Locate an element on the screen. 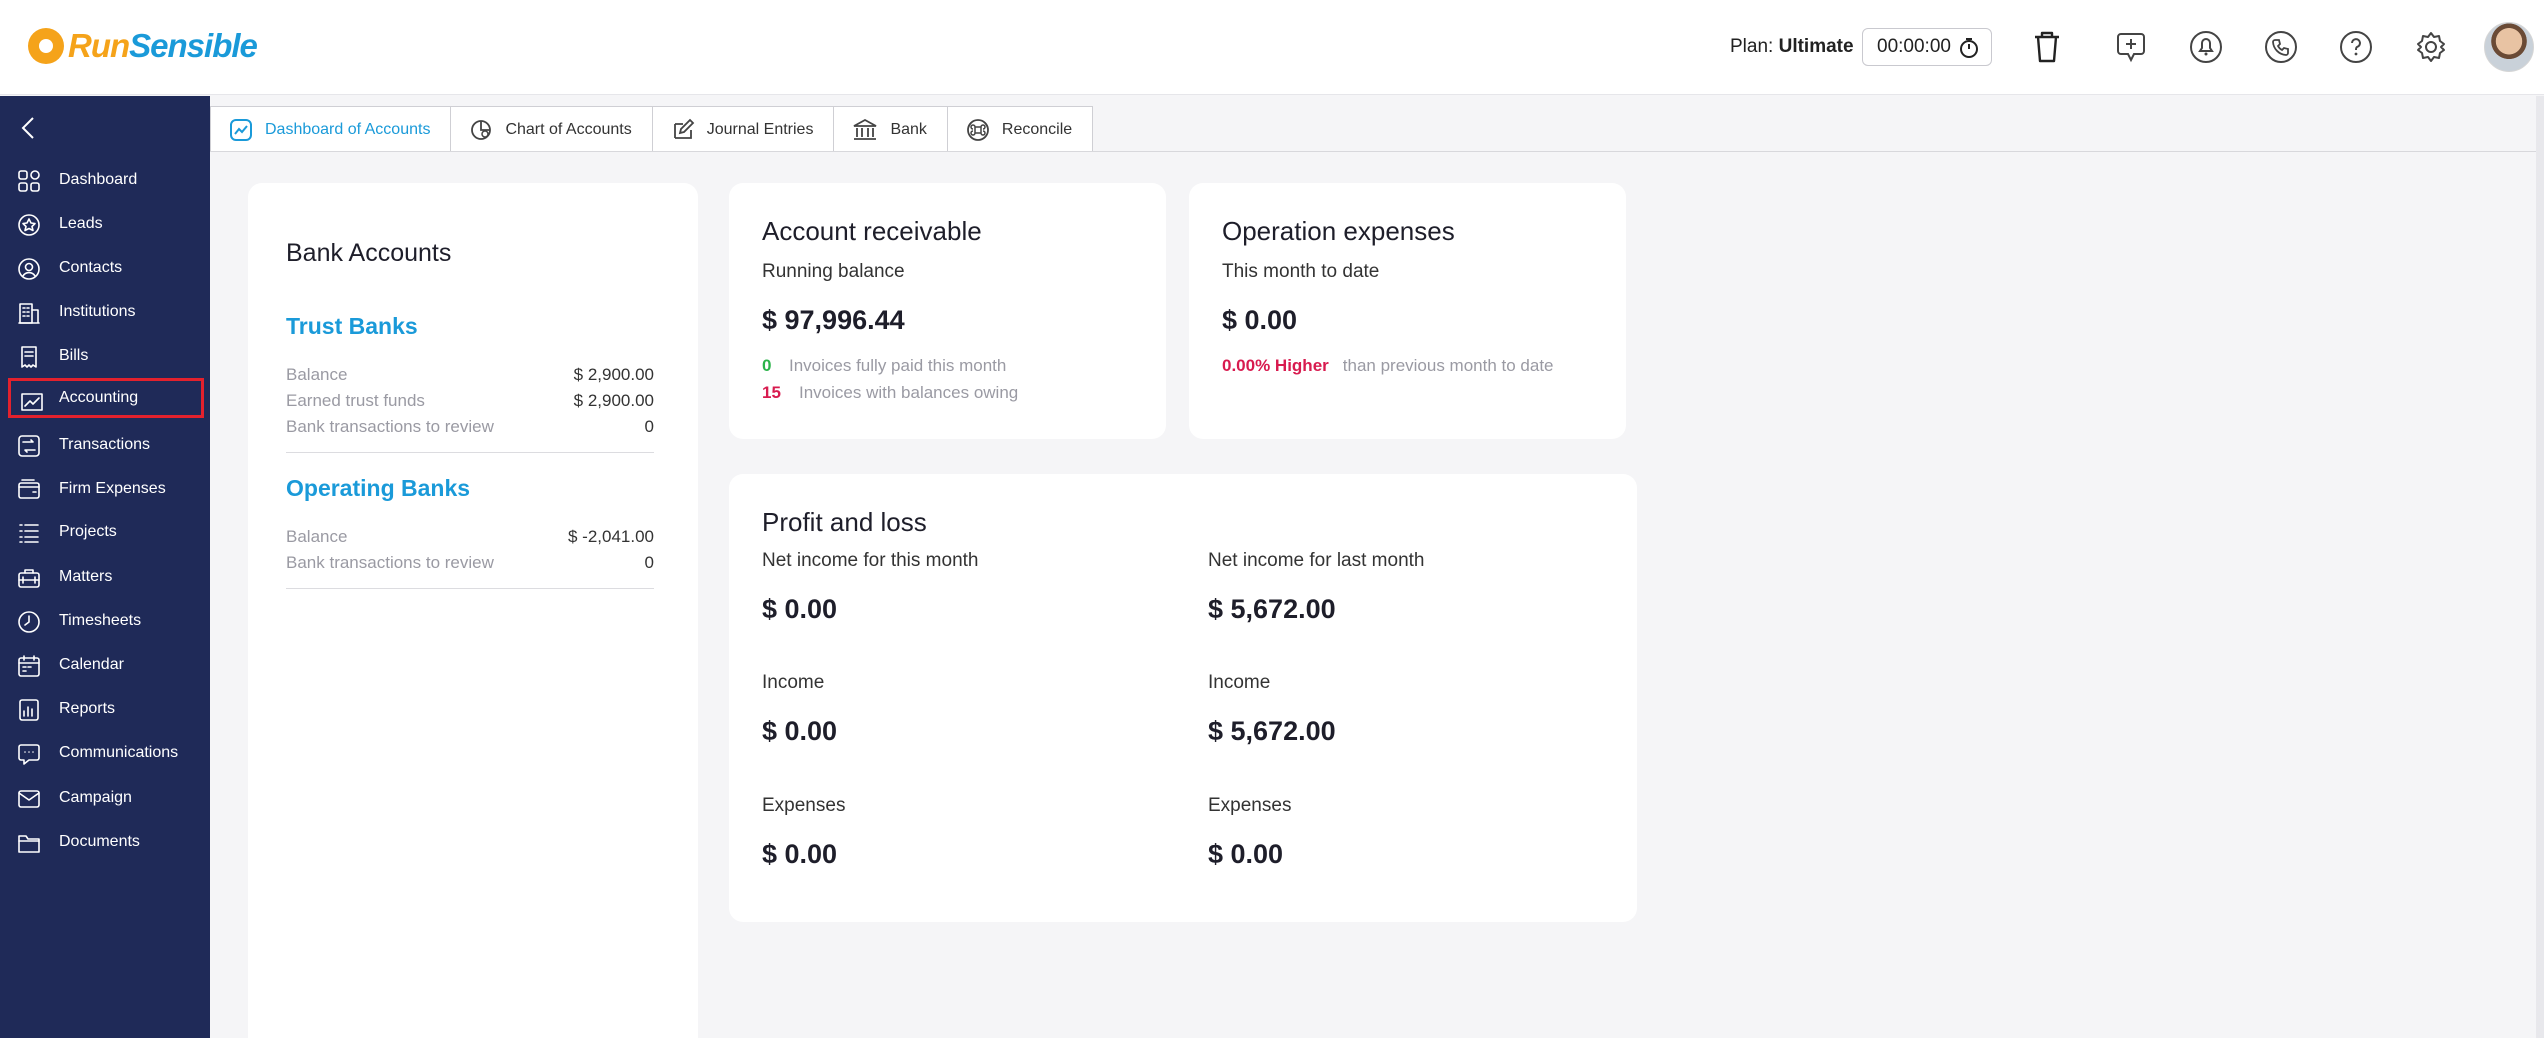  reconcile-icon is located at coordinates (978, 129).